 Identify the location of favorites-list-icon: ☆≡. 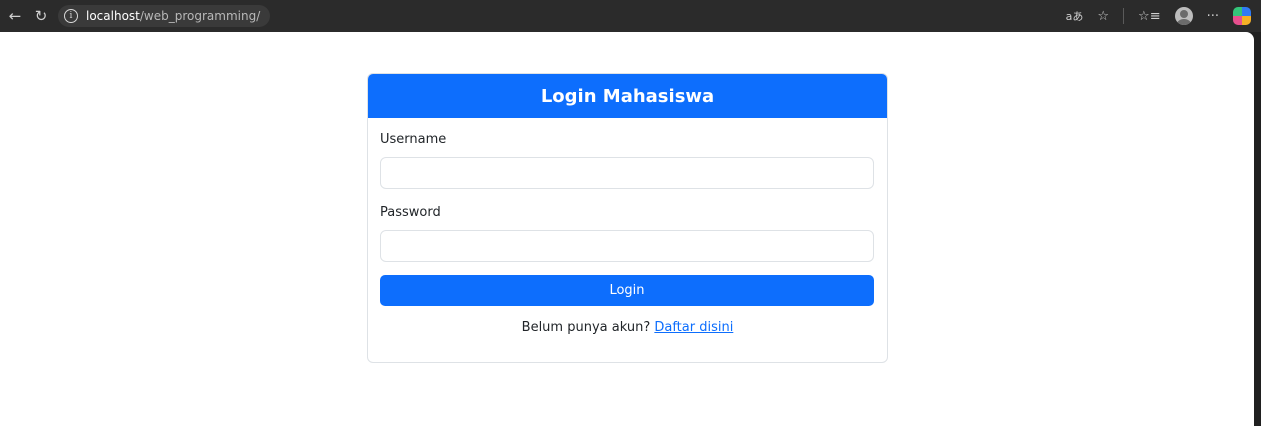
(1149, 16).